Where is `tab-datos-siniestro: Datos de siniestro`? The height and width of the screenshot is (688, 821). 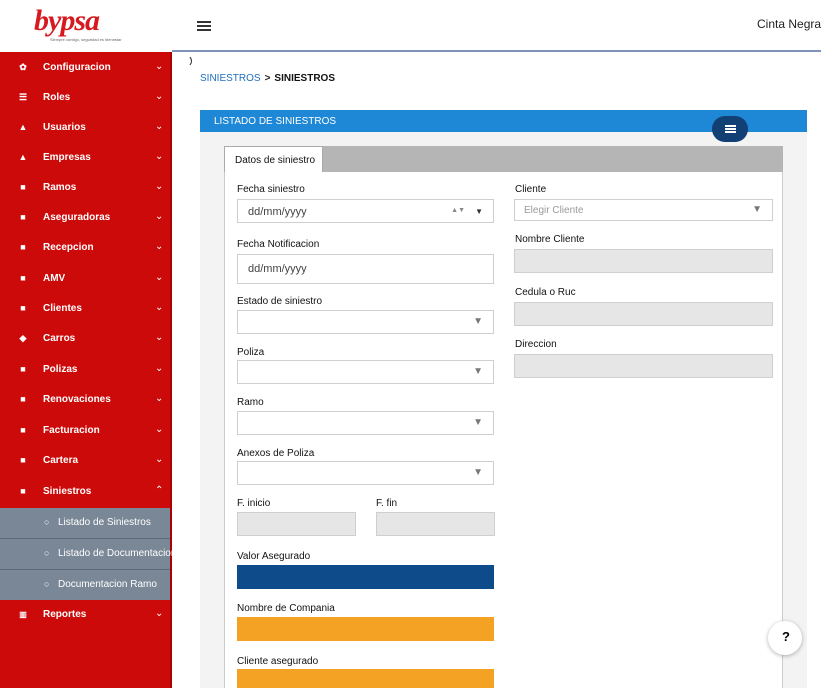 tab-datos-siniestro: Datos de siniestro is located at coordinates (273, 159).